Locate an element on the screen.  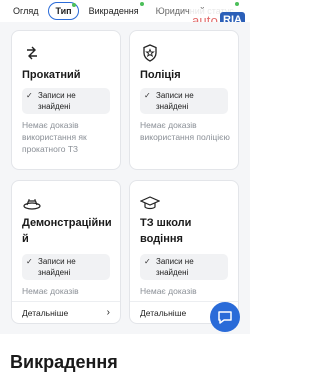
chat-icon is located at coordinates (225, 317).